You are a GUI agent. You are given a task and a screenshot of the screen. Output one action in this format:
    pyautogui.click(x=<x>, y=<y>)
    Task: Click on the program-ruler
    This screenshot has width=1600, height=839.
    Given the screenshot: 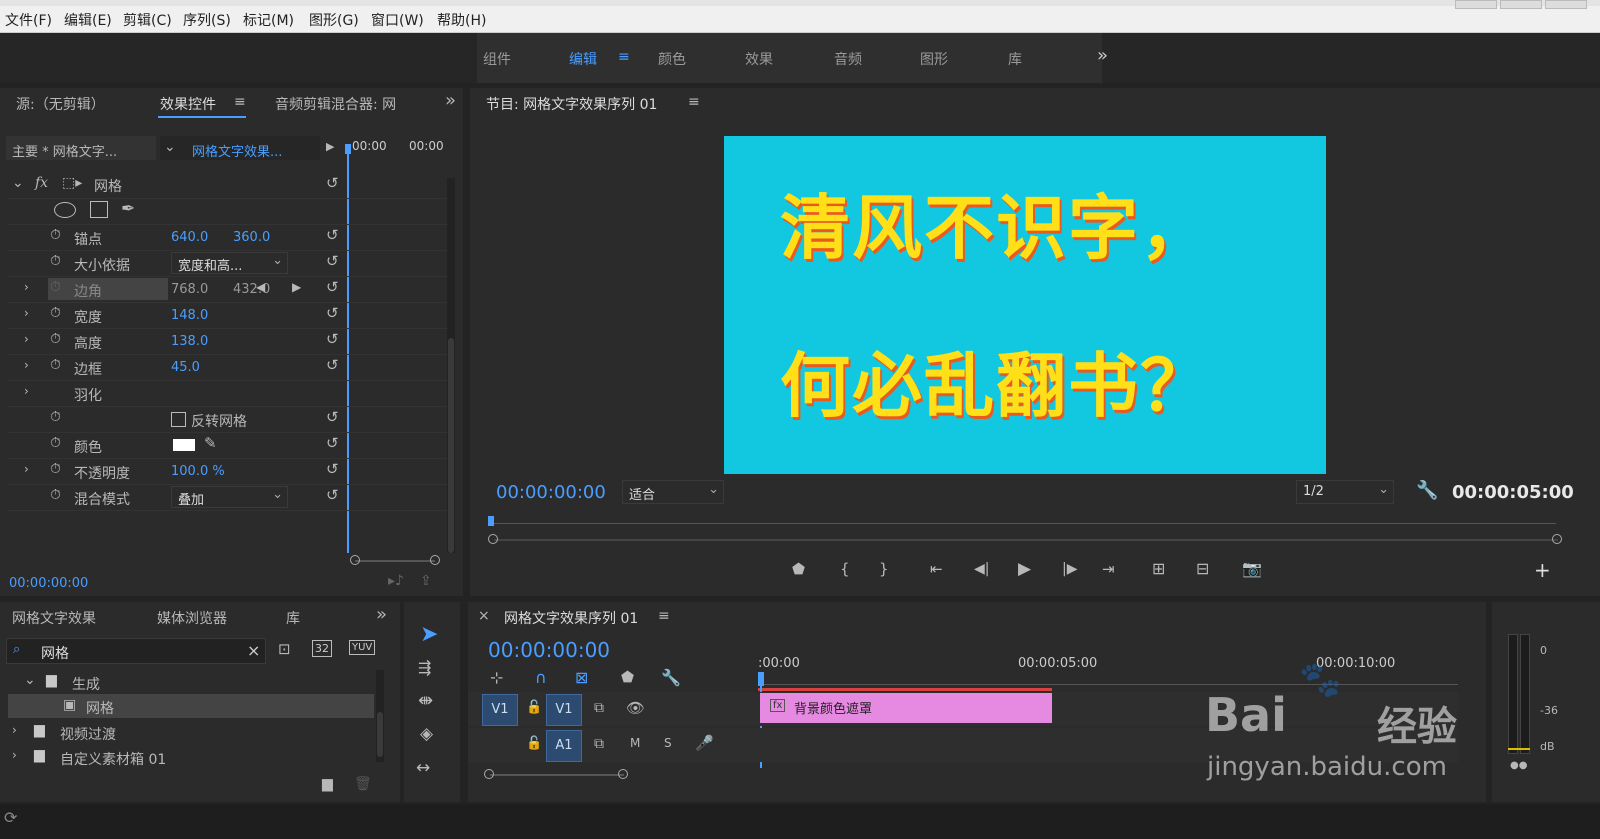 What is the action you would take?
    pyautogui.click(x=1022, y=523)
    